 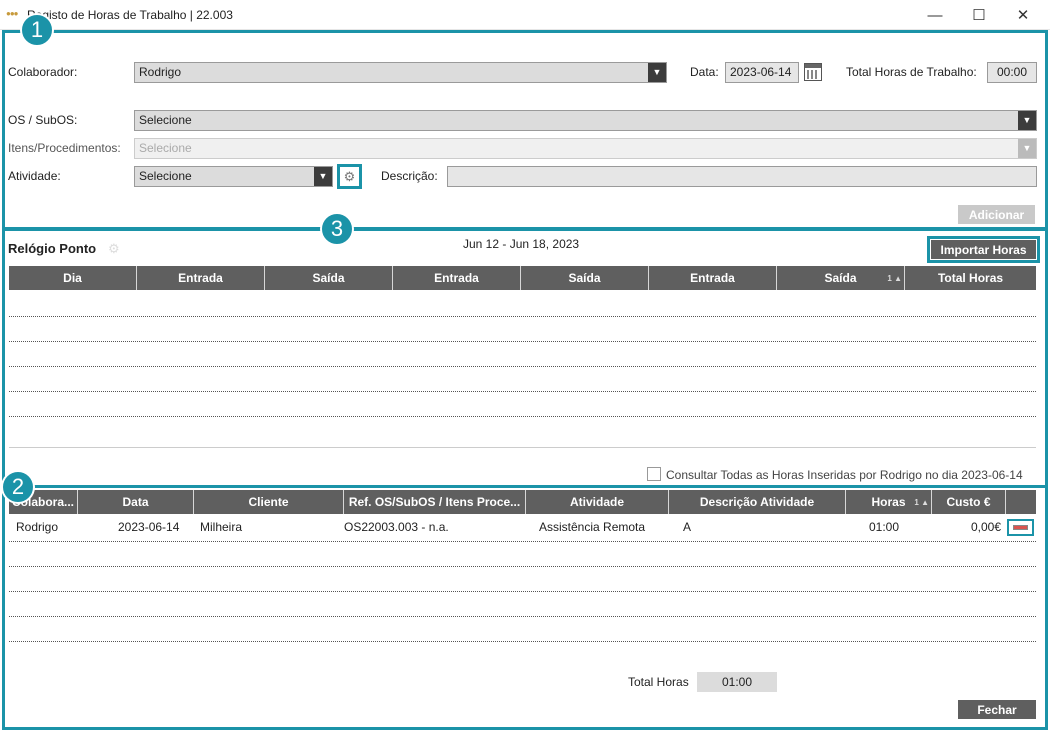 What do you see at coordinates (233, 176) in the screenshot?
I see `atividade-select: Selecione ▼` at bounding box center [233, 176].